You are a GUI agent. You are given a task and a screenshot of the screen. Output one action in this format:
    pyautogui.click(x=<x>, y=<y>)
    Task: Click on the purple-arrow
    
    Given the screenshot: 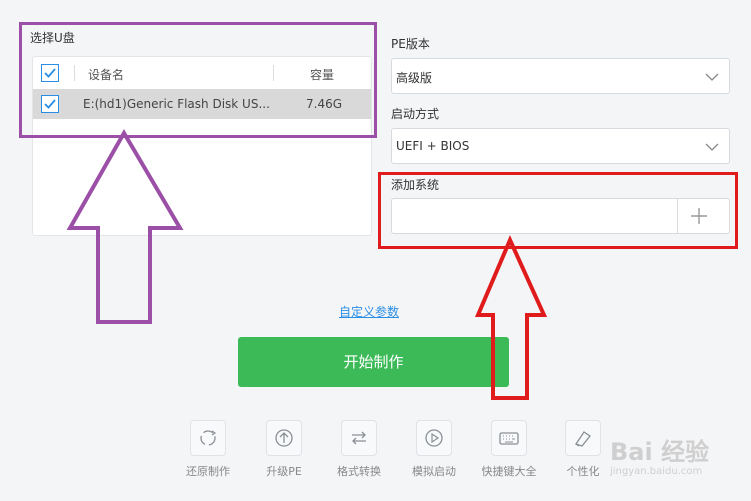 What is the action you would take?
    pyautogui.click(x=125, y=226)
    